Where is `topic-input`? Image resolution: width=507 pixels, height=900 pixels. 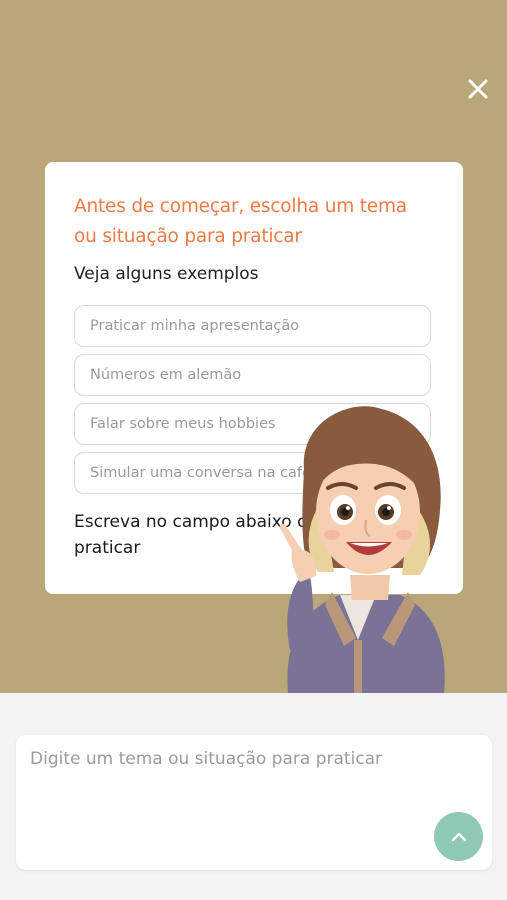 topic-input is located at coordinates (254, 802).